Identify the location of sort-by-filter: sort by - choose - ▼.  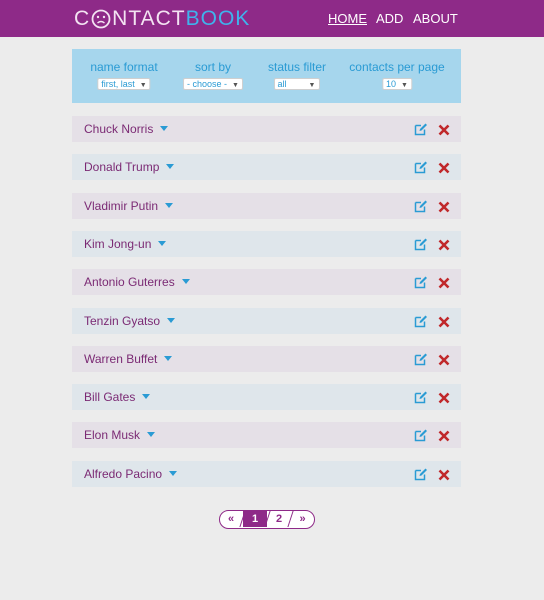
(213, 76).